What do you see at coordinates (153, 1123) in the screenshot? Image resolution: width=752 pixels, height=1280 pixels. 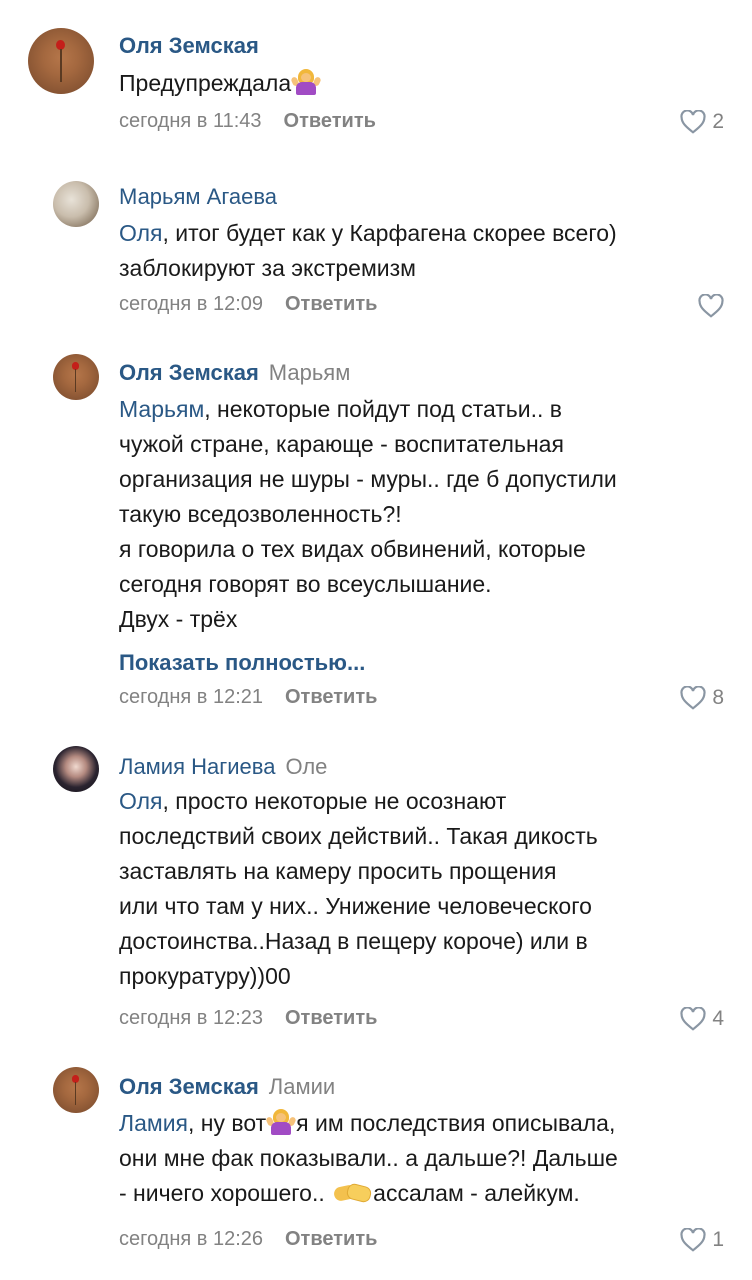 I see `mention-link: Ламия` at bounding box center [153, 1123].